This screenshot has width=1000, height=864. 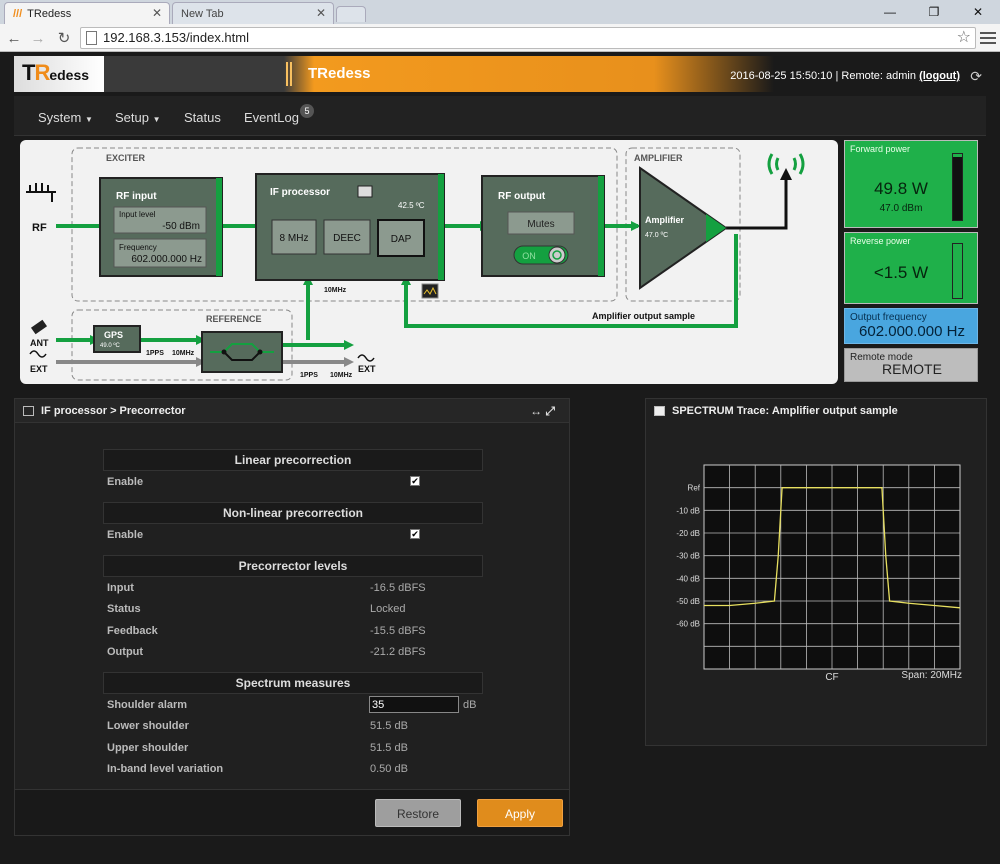 I want to click on level-row-value: -21.2 dBFS, so click(x=398, y=652).